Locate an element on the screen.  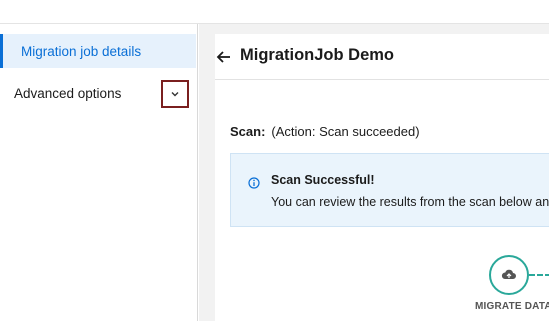
step-label: MIGRATE DATA is located at coordinates (512, 306).